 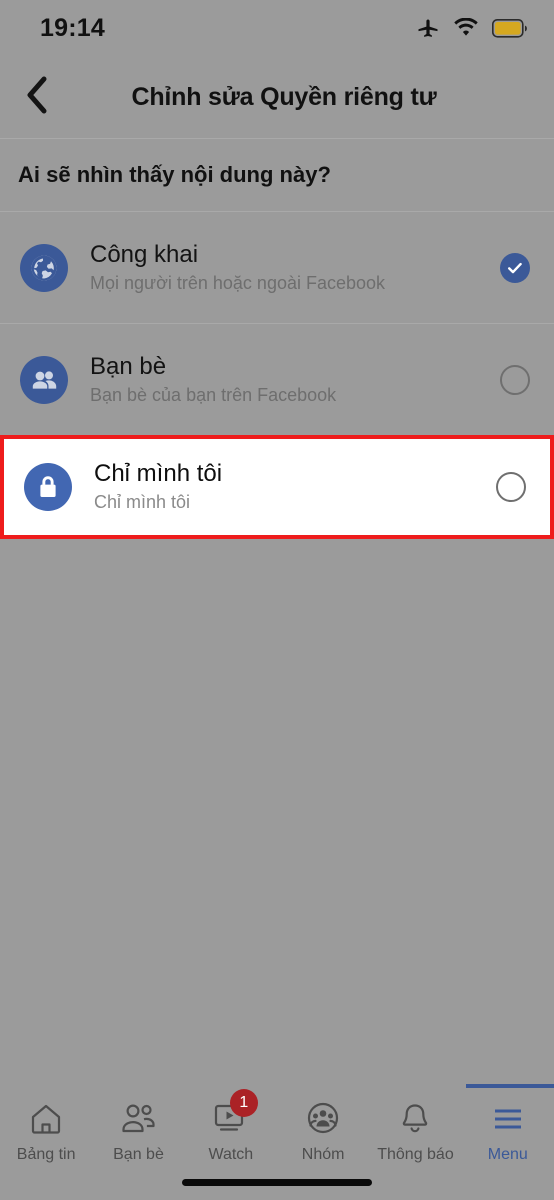 I want to click on radio-public-selected, so click(x=515, y=267).